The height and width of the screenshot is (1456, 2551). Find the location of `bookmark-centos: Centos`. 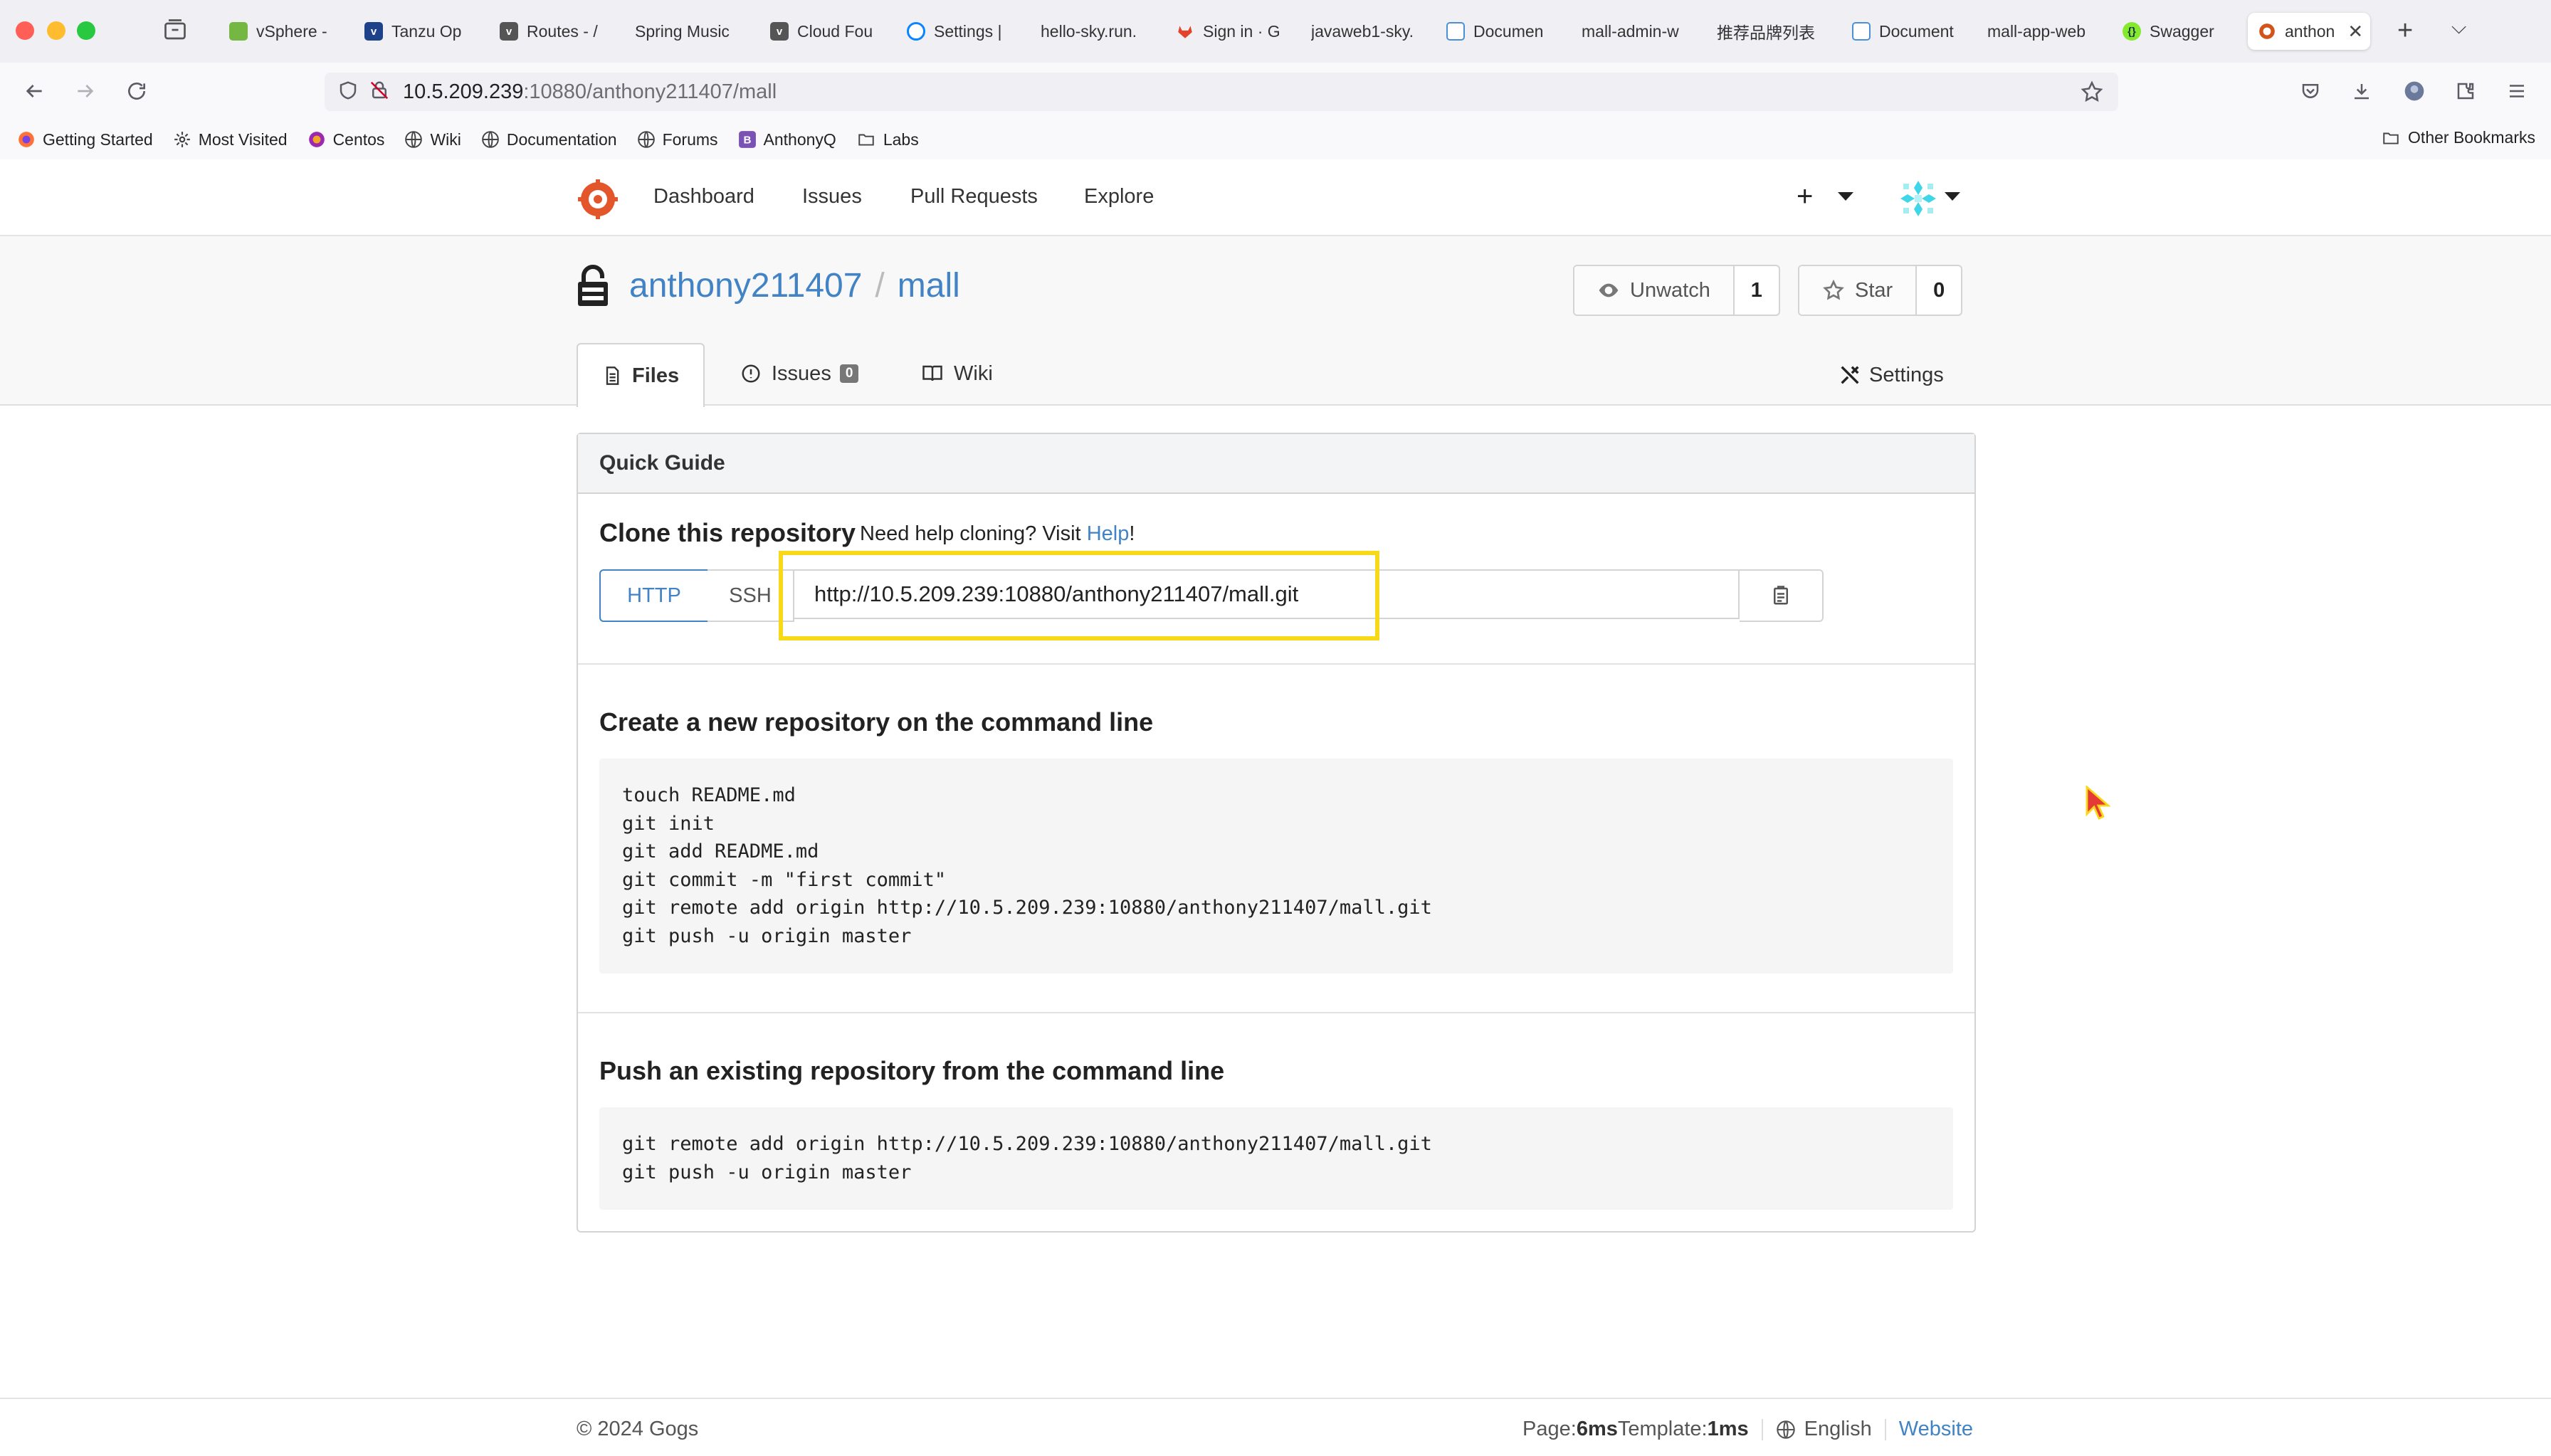

bookmark-centos: Centos is located at coordinates (346, 139).